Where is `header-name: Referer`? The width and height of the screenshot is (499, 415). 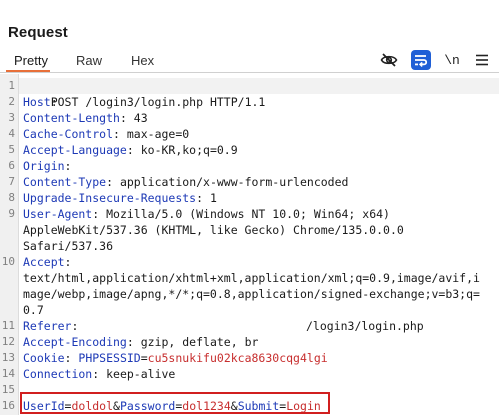 header-name: Referer is located at coordinates (47, 326).